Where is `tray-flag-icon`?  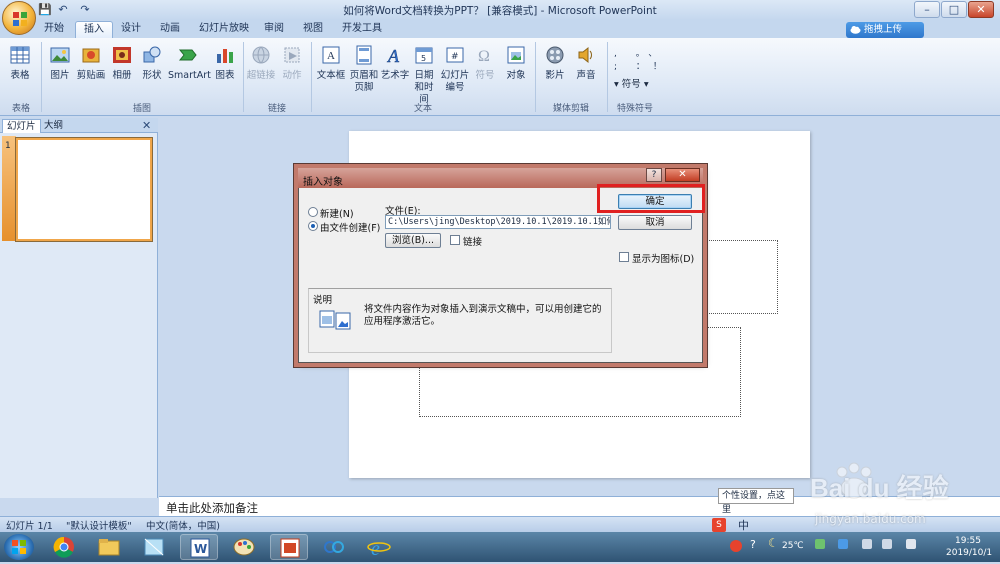
tray-flag-icon is located at coordinates (911, 544).